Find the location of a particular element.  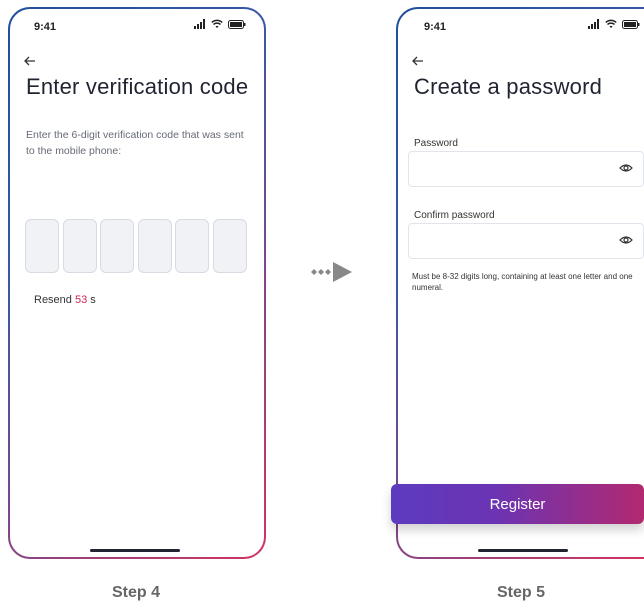

resend-countdown: 53 is located at coordinates (81, 300).